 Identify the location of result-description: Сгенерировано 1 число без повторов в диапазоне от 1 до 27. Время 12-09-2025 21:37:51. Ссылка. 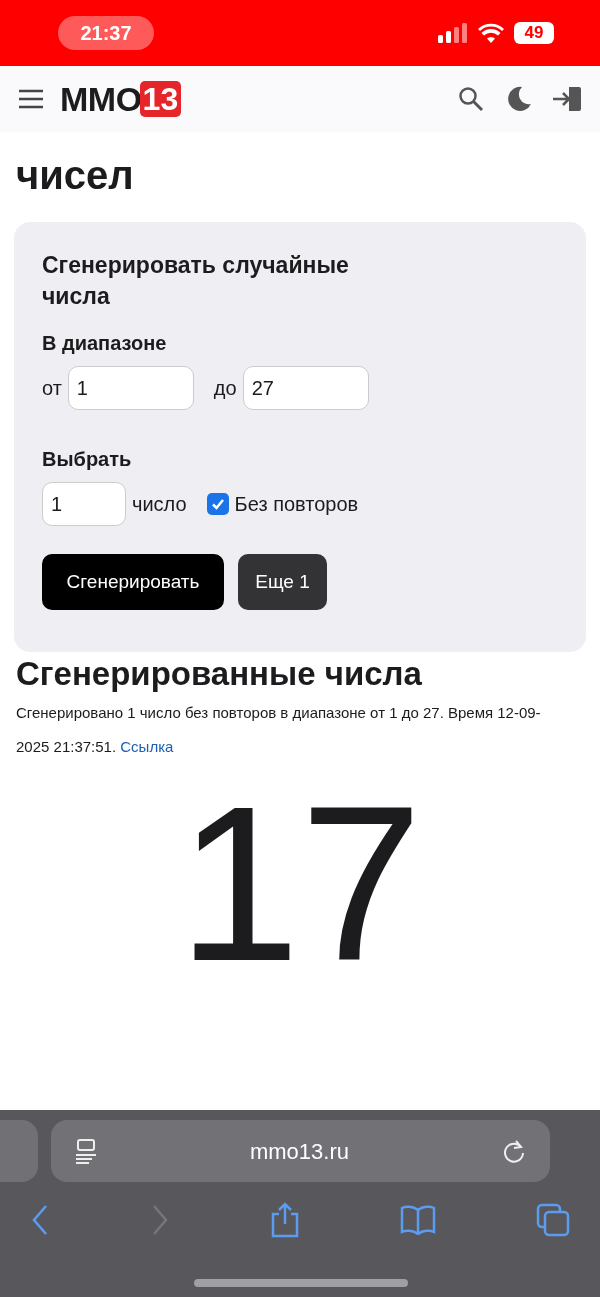
(278, 730).